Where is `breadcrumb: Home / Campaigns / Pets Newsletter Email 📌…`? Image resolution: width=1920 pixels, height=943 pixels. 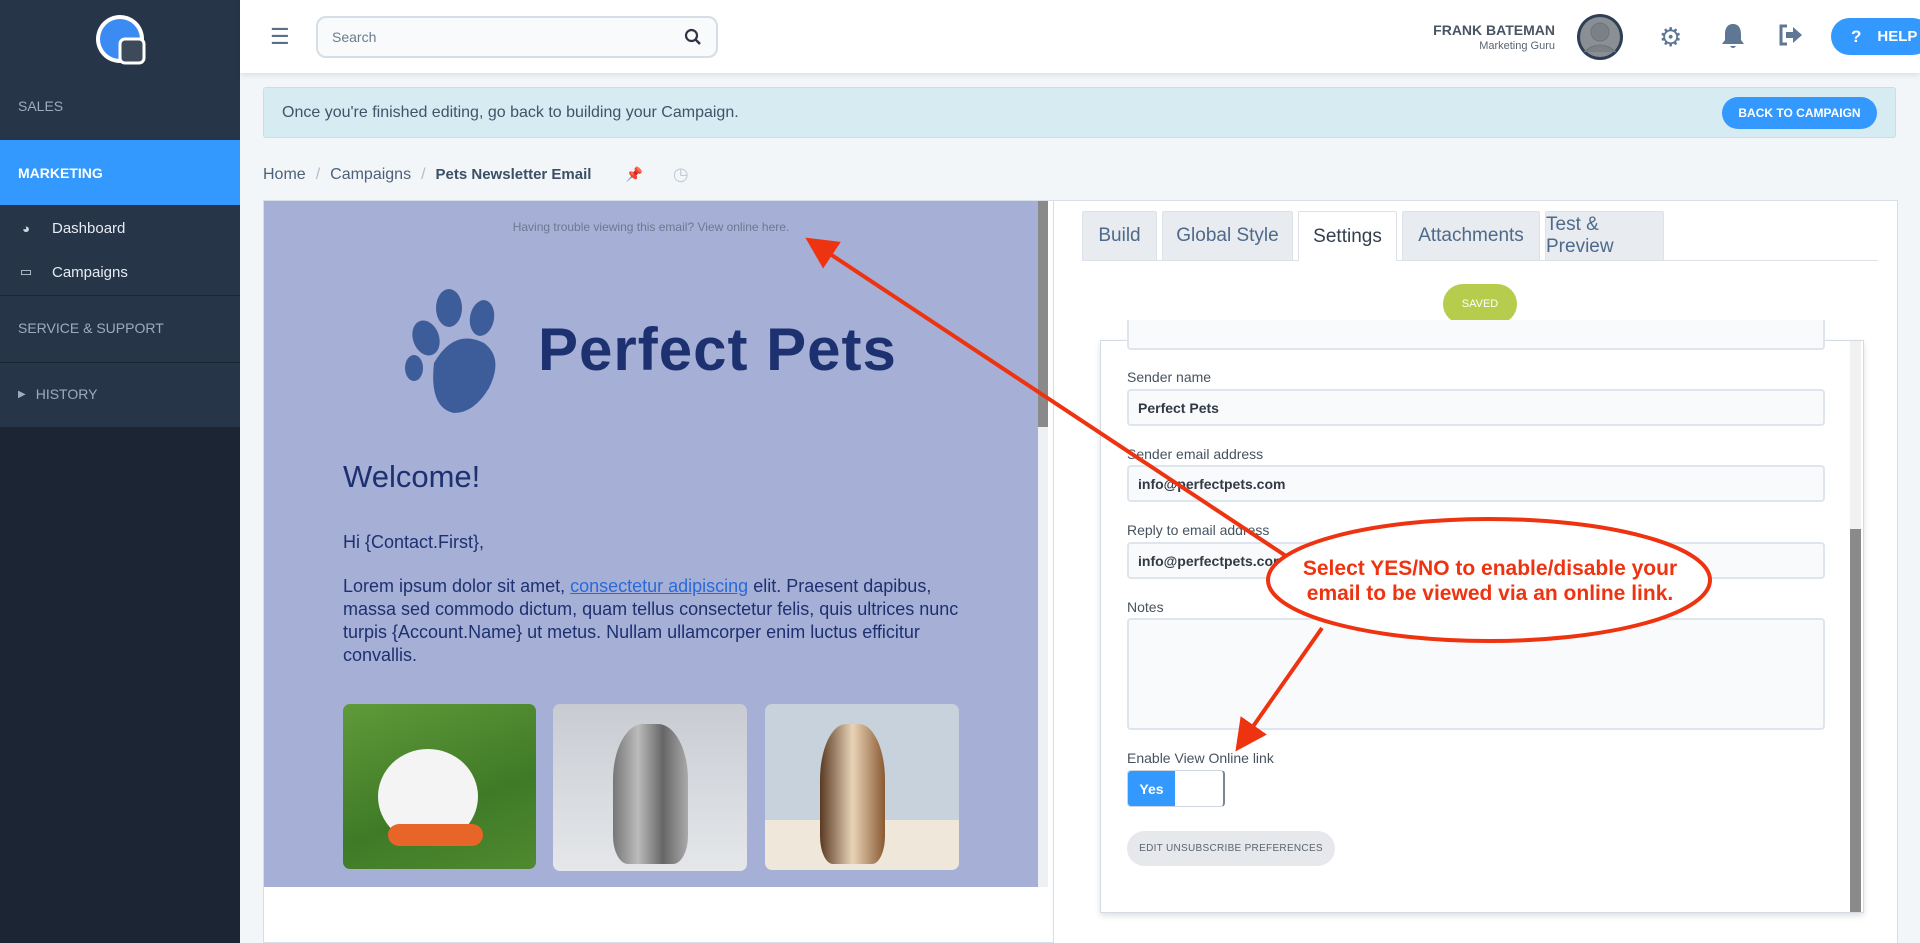
breadcrumb: Home / Campaigns / Pets Newsletter Email 📌… is located at coordinates (476, 174).